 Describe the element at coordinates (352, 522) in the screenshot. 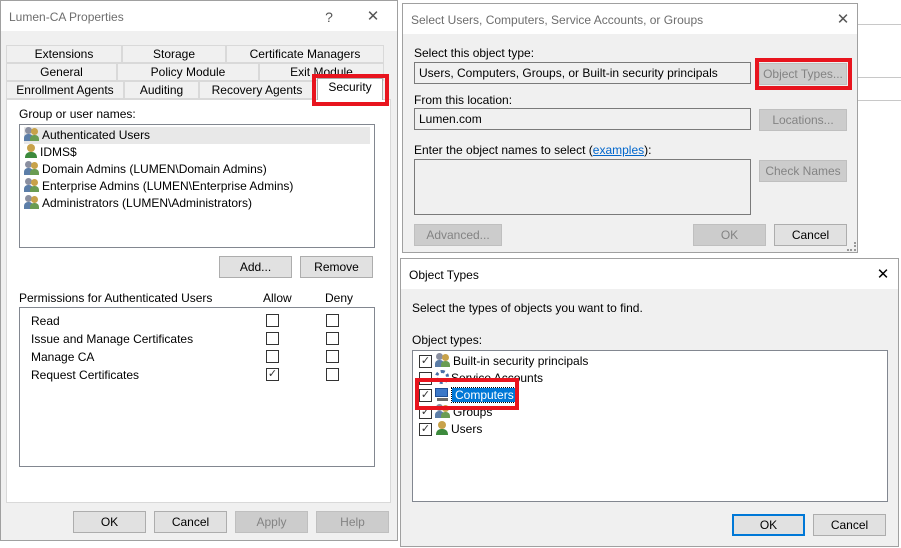

I see `help-button: Help` at that location.